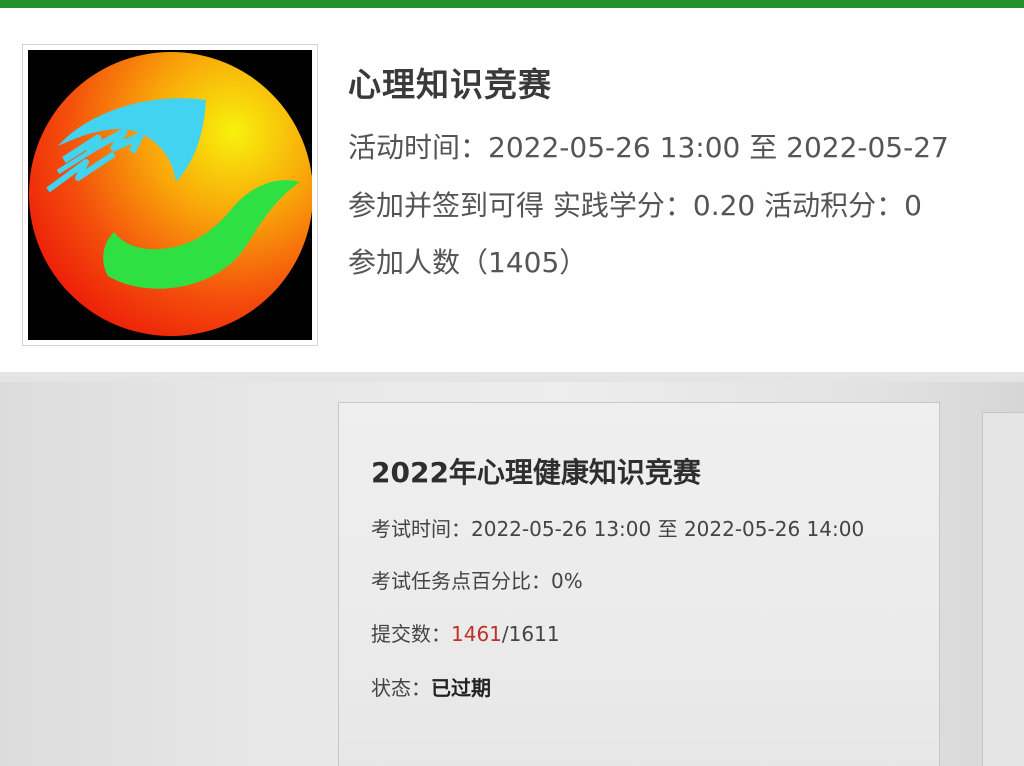 Image resolution: width=1024 pixels, height=766 pixels. Describe the element at coordinates (421, 529) in the screenshot. I see `exam-time-label: 考试时间：` at that location.